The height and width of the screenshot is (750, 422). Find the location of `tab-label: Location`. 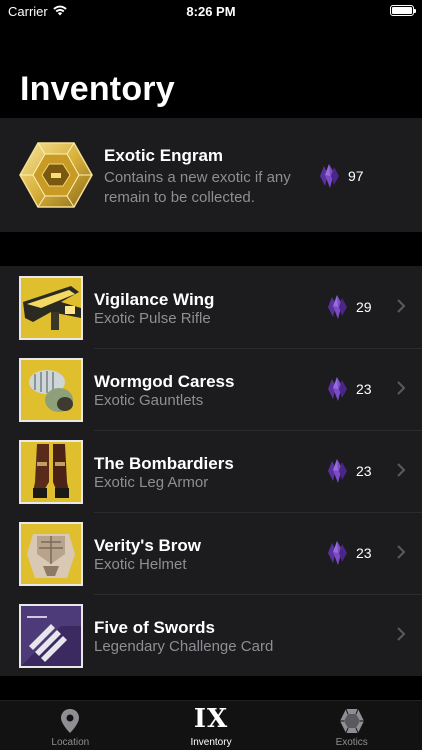

tab-label: Location is located at coordinates (70, 742).